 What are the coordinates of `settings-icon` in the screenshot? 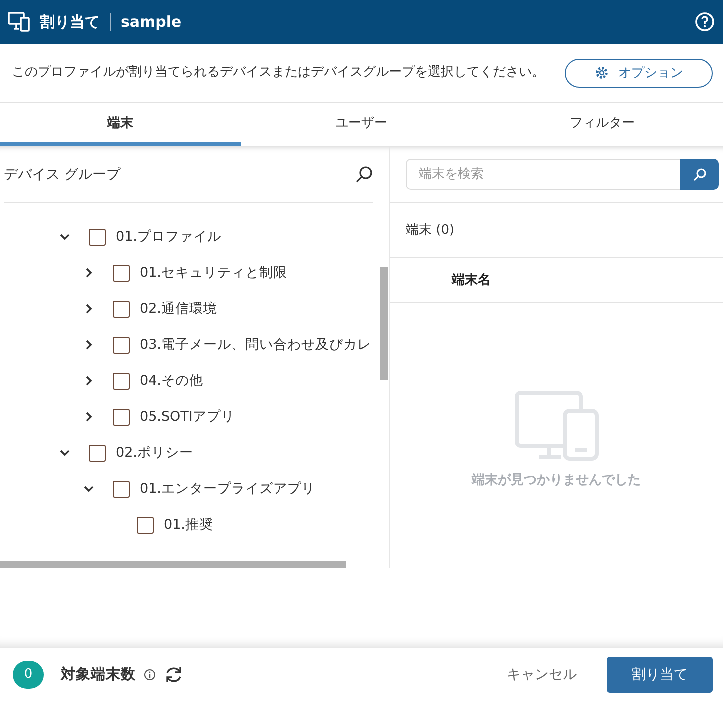 It's located at (601, 73).